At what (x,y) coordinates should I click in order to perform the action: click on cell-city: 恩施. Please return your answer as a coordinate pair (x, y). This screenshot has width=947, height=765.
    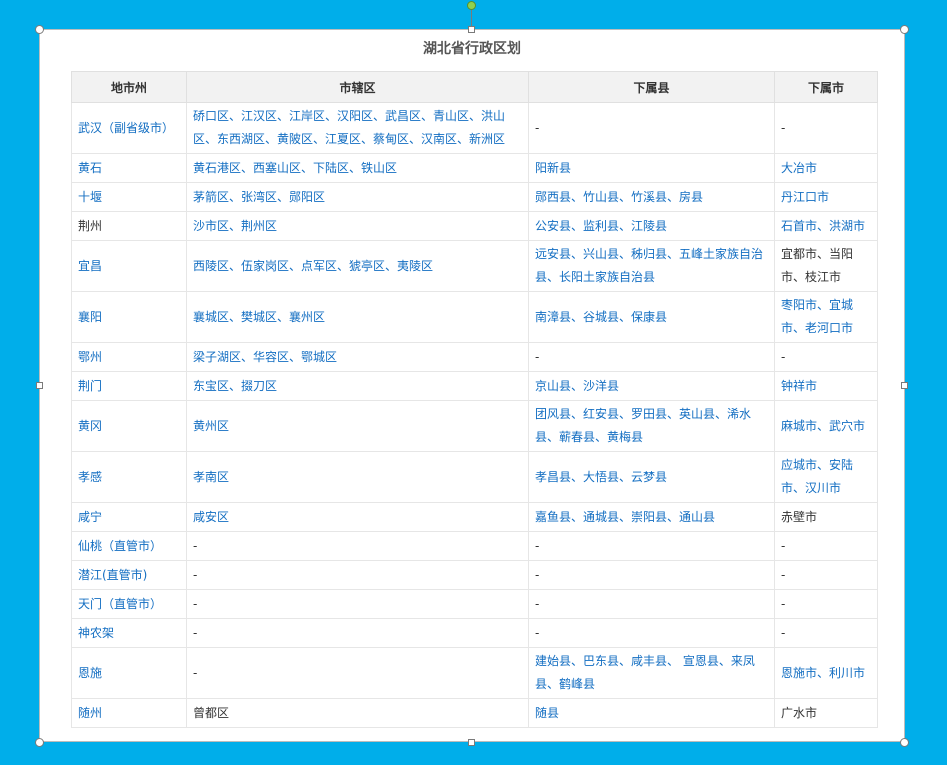
    Looking at the image, I should click on (129, 673).